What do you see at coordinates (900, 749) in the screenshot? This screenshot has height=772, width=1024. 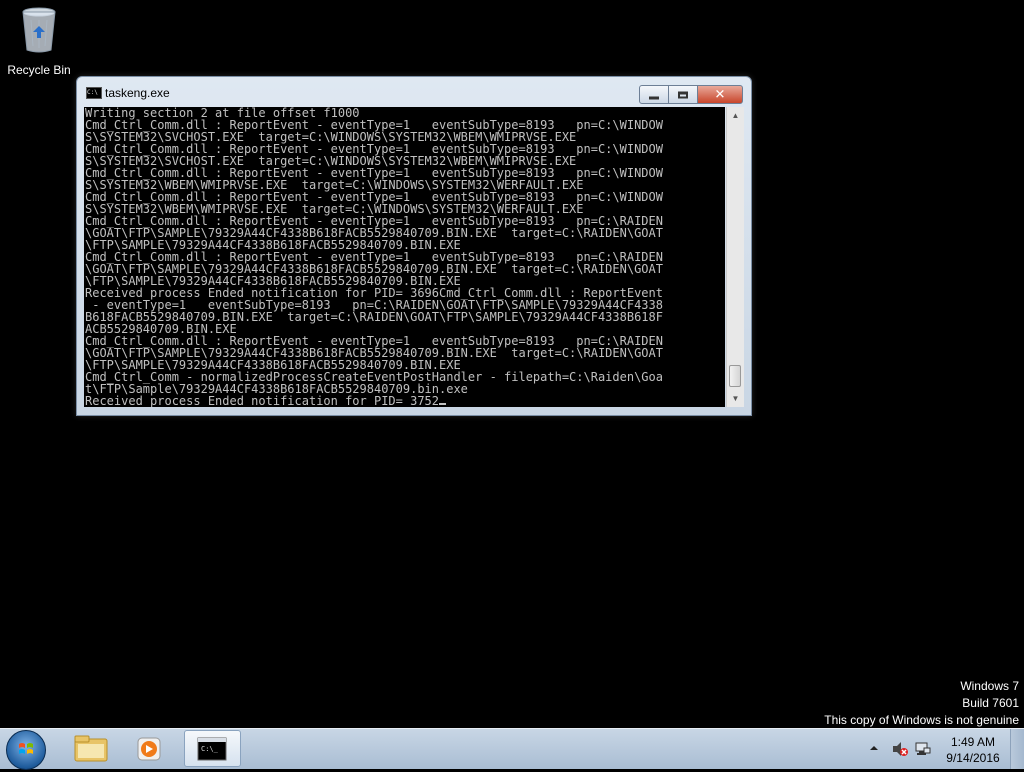 I see `volume-muted-icon` at bounding box center [900, 749].